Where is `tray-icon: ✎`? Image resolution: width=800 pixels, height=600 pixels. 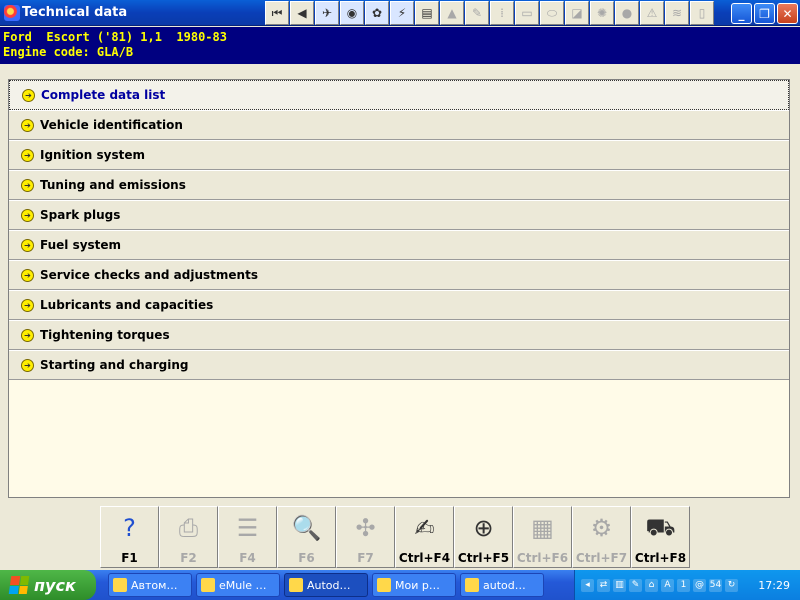
tray-icon: ✎ is located at coordinates (635, 585).